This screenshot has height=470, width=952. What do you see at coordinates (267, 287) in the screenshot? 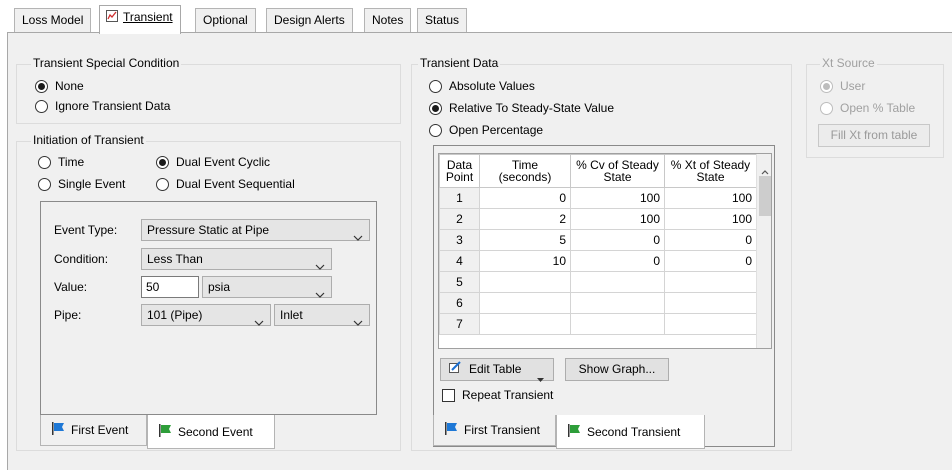
I see `value-unit-select: psia` at bounding box center [267, 287].